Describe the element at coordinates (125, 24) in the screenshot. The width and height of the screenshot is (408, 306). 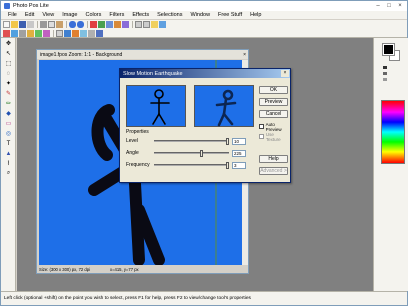
I see `mirror-icon` at that location.